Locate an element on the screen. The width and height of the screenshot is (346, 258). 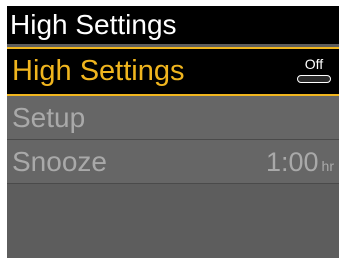
toggle-state-label: Off is located at coordinates (314, 64).